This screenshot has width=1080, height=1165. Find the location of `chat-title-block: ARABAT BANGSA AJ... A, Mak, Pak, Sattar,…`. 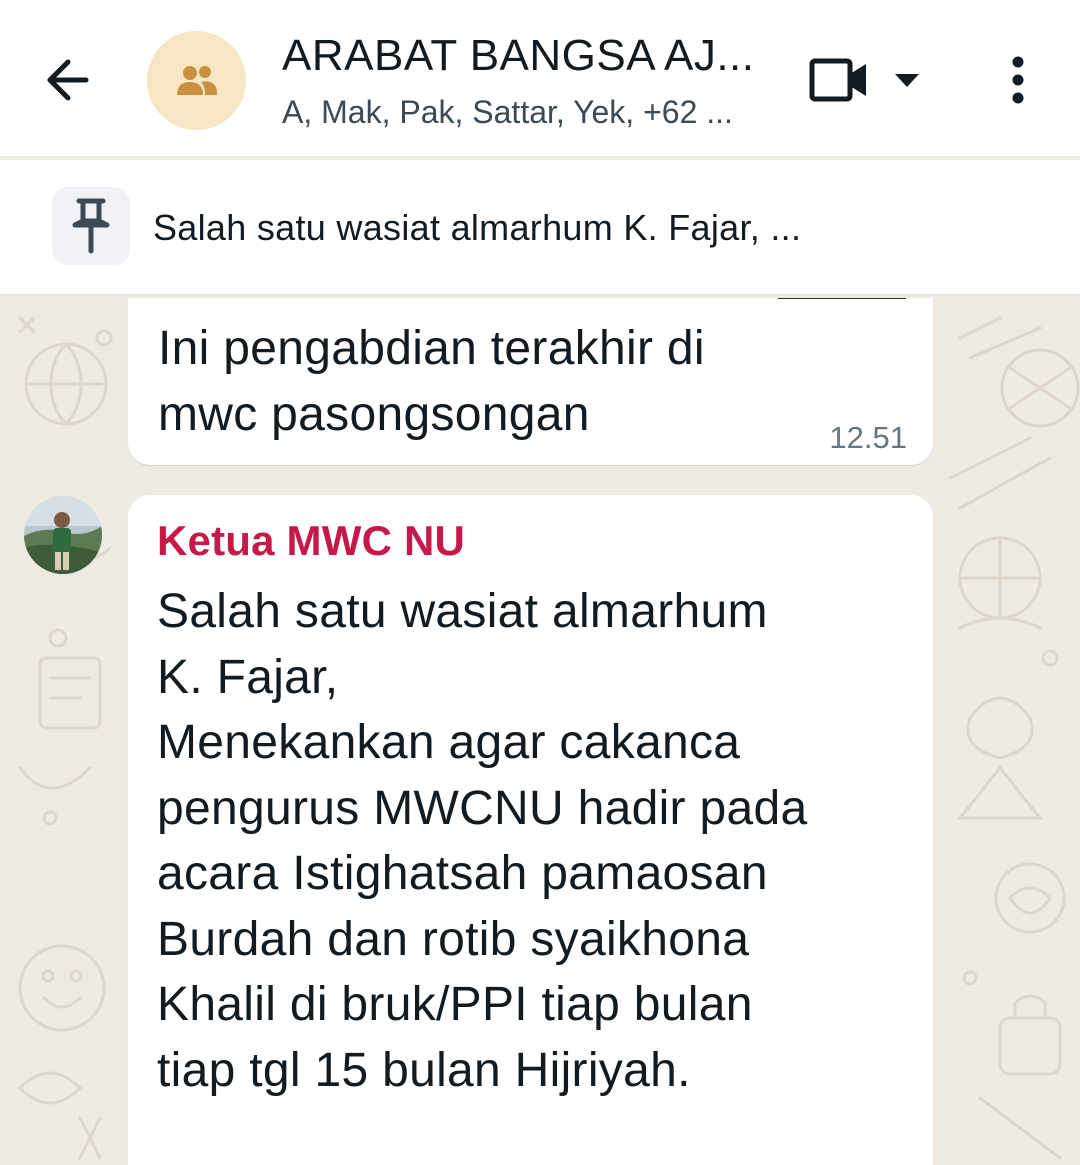

chat-title-block: ARABAT BANGSA AJ... A, Mak, Pak, Sattar,… is located at coordinates (532, 81).